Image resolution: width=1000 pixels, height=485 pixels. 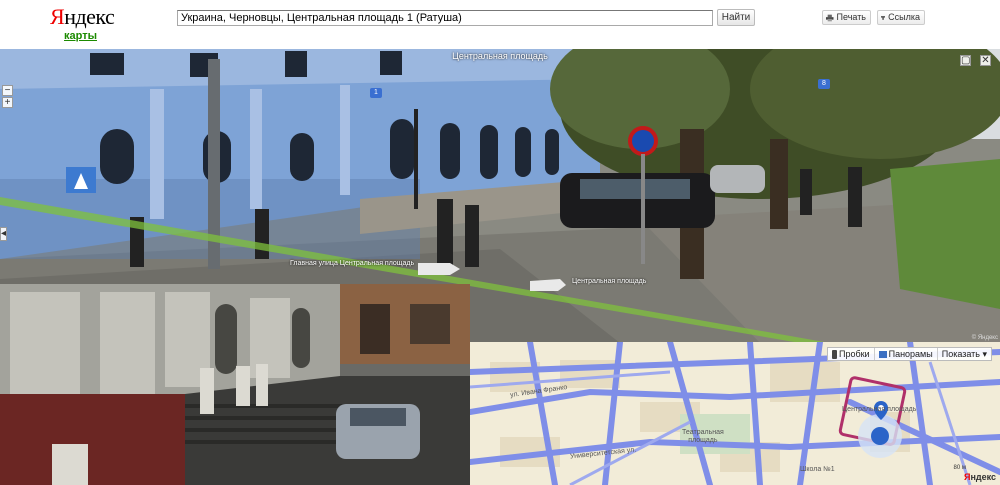 I want to click on top-bar: Яндекс карты Найти Печать Ссылка, so click(x=500, y=24).